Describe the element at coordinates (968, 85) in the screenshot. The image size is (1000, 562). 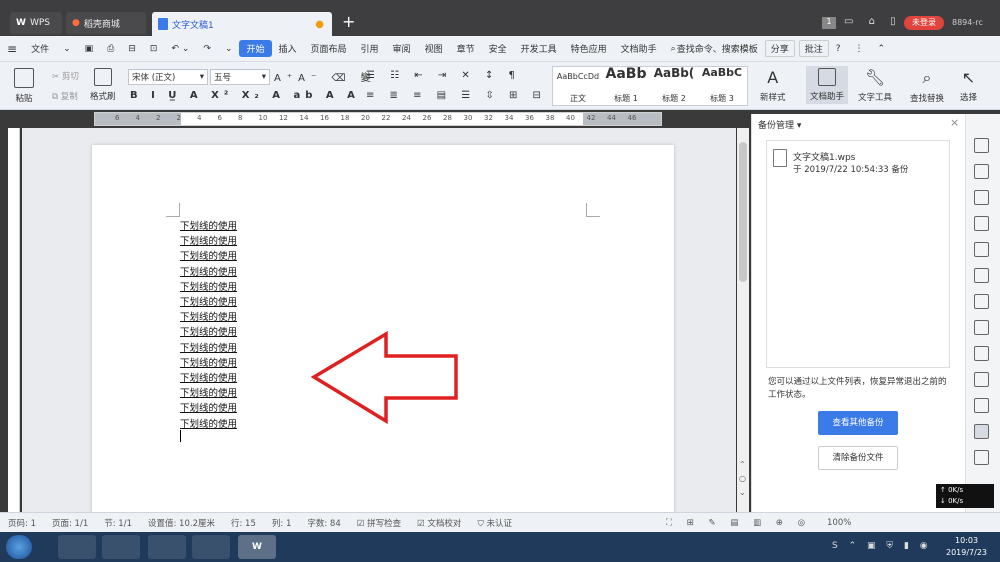
I see `select-button: ↖ 选择` at that location.